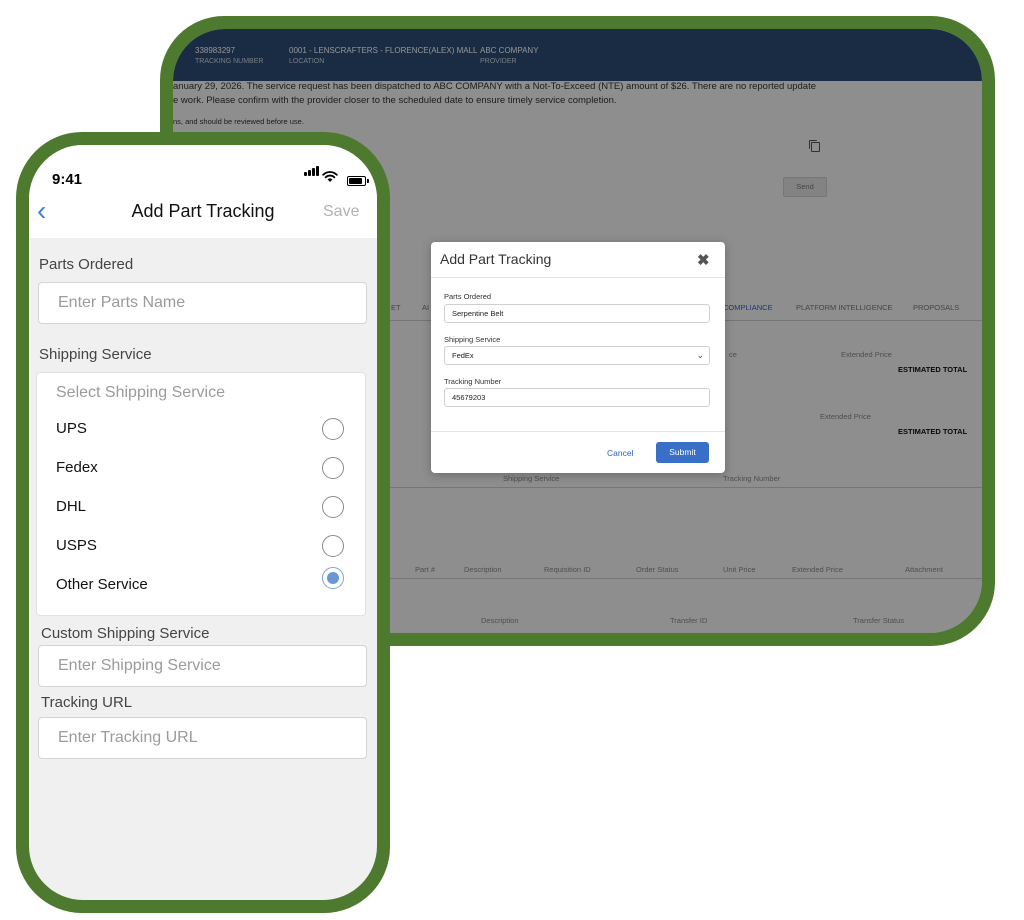  Describe the element at coordinates (496, 259) in the screenshot. I see `modal-title: Add Part Tracking` at that location.